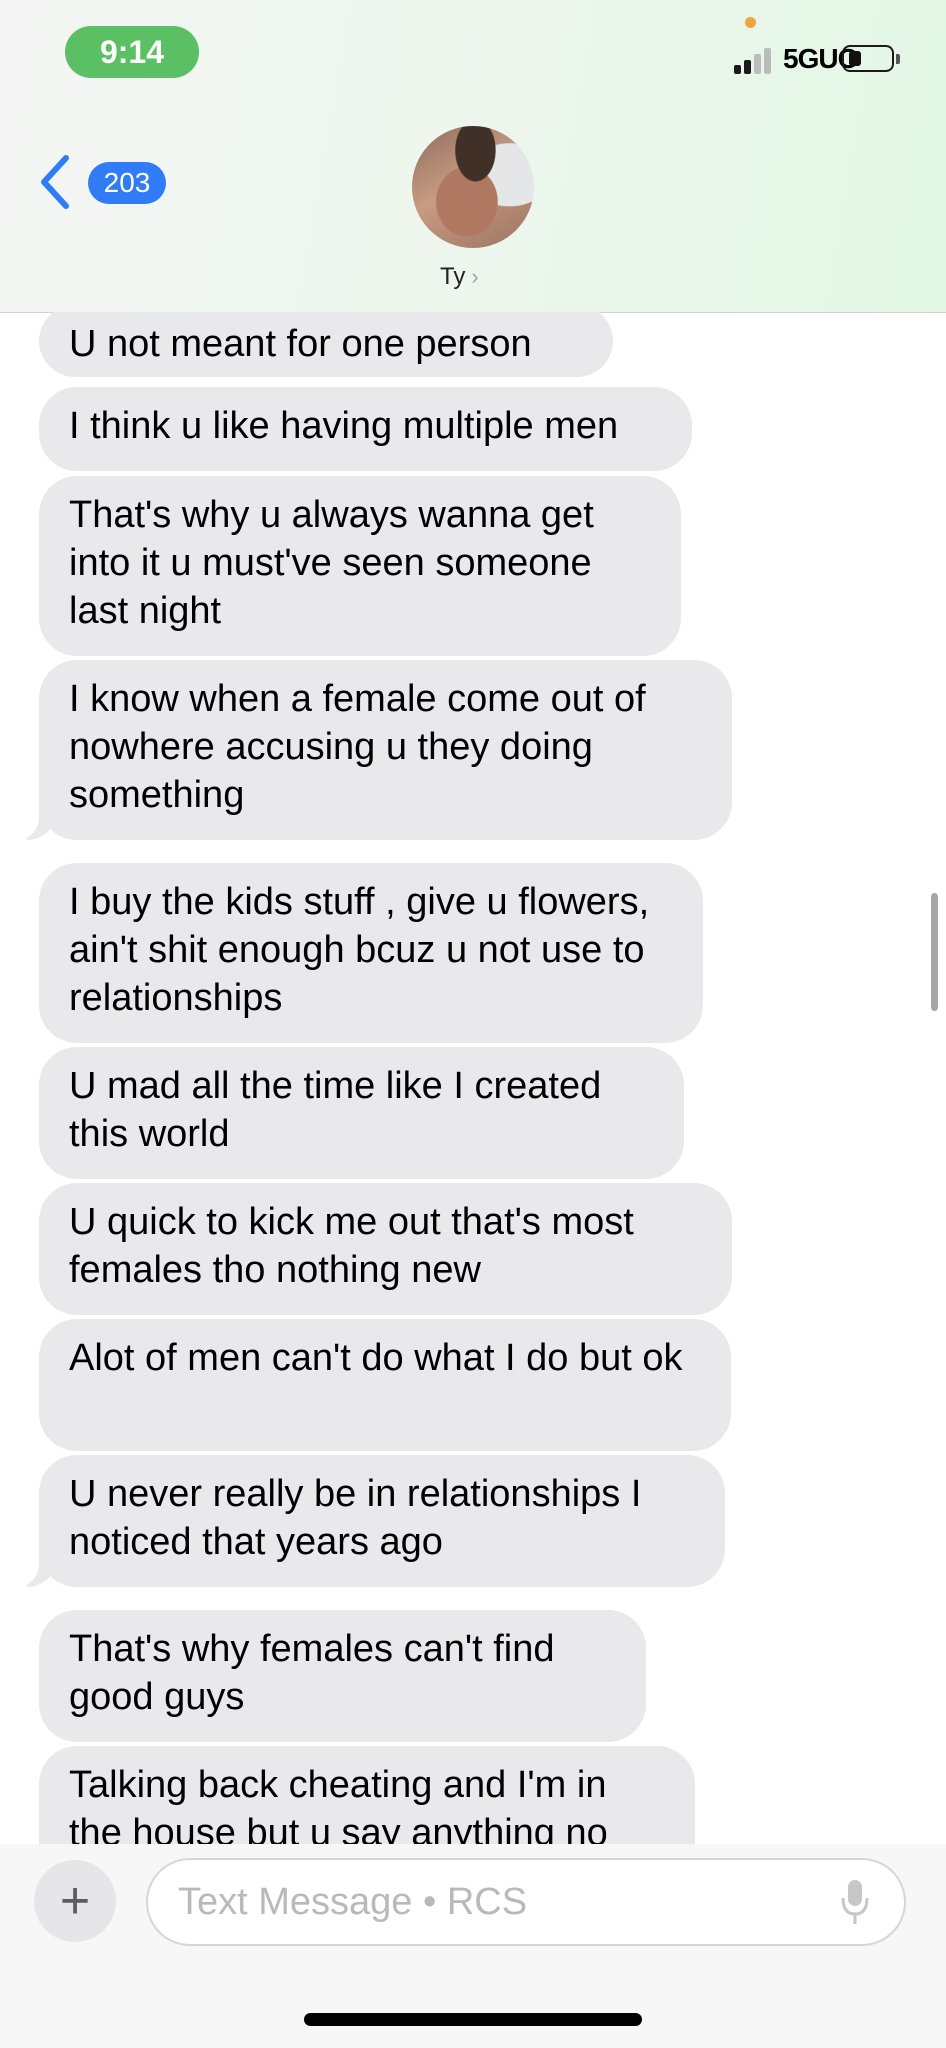 The image size is (946, 2048). What do you see at coordinates (385, 1385) in the screenshot?
I see `message-bubble: Alot of men can't do what I do but ok` at bounding box center [385, 1385].